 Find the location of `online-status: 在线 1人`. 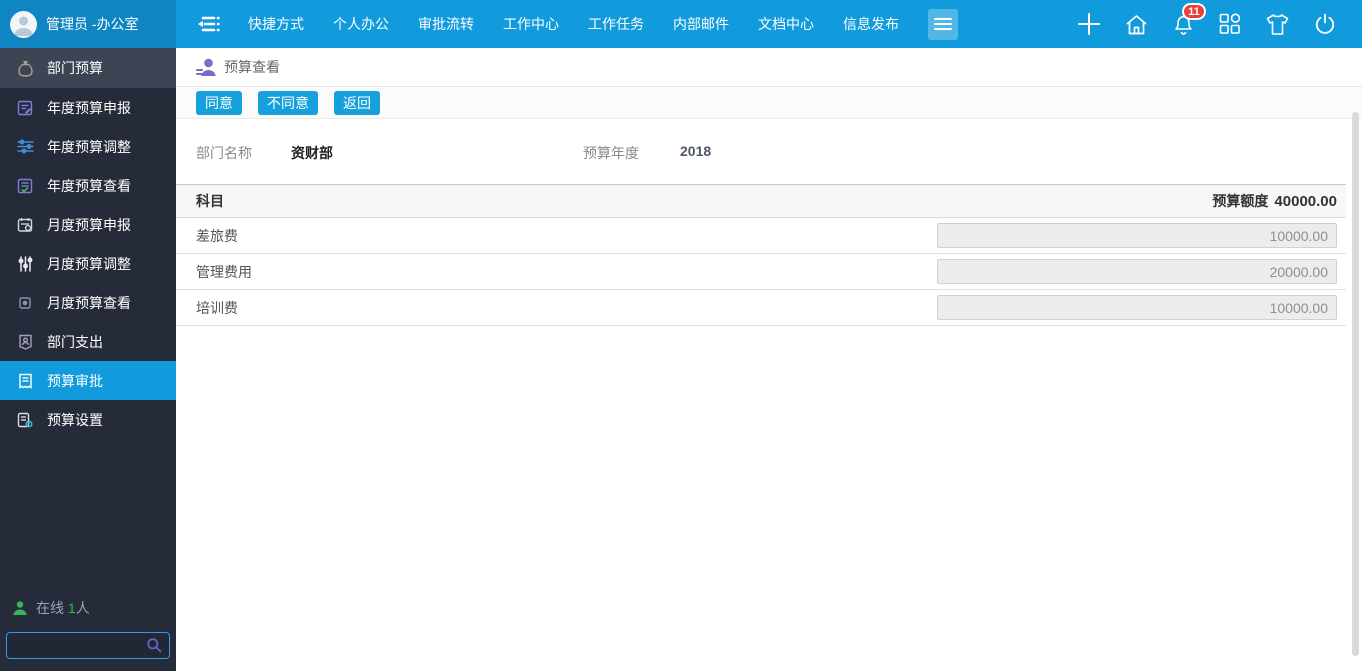

online-status: 在线 1人 is located at coordinates (88, 608).